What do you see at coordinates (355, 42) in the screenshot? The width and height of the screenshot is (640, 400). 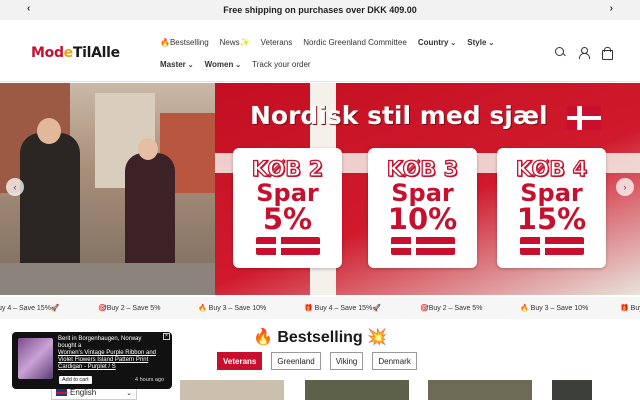 I see `nav-nordic-greenland: Nordic Greenland Committee` at bounding box center [355, 42].